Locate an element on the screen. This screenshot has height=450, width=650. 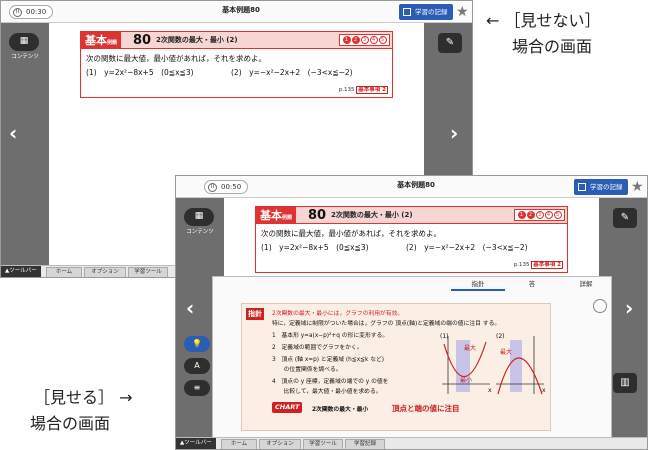
timer-value: 00:50 is located at coordinates (231, 187).